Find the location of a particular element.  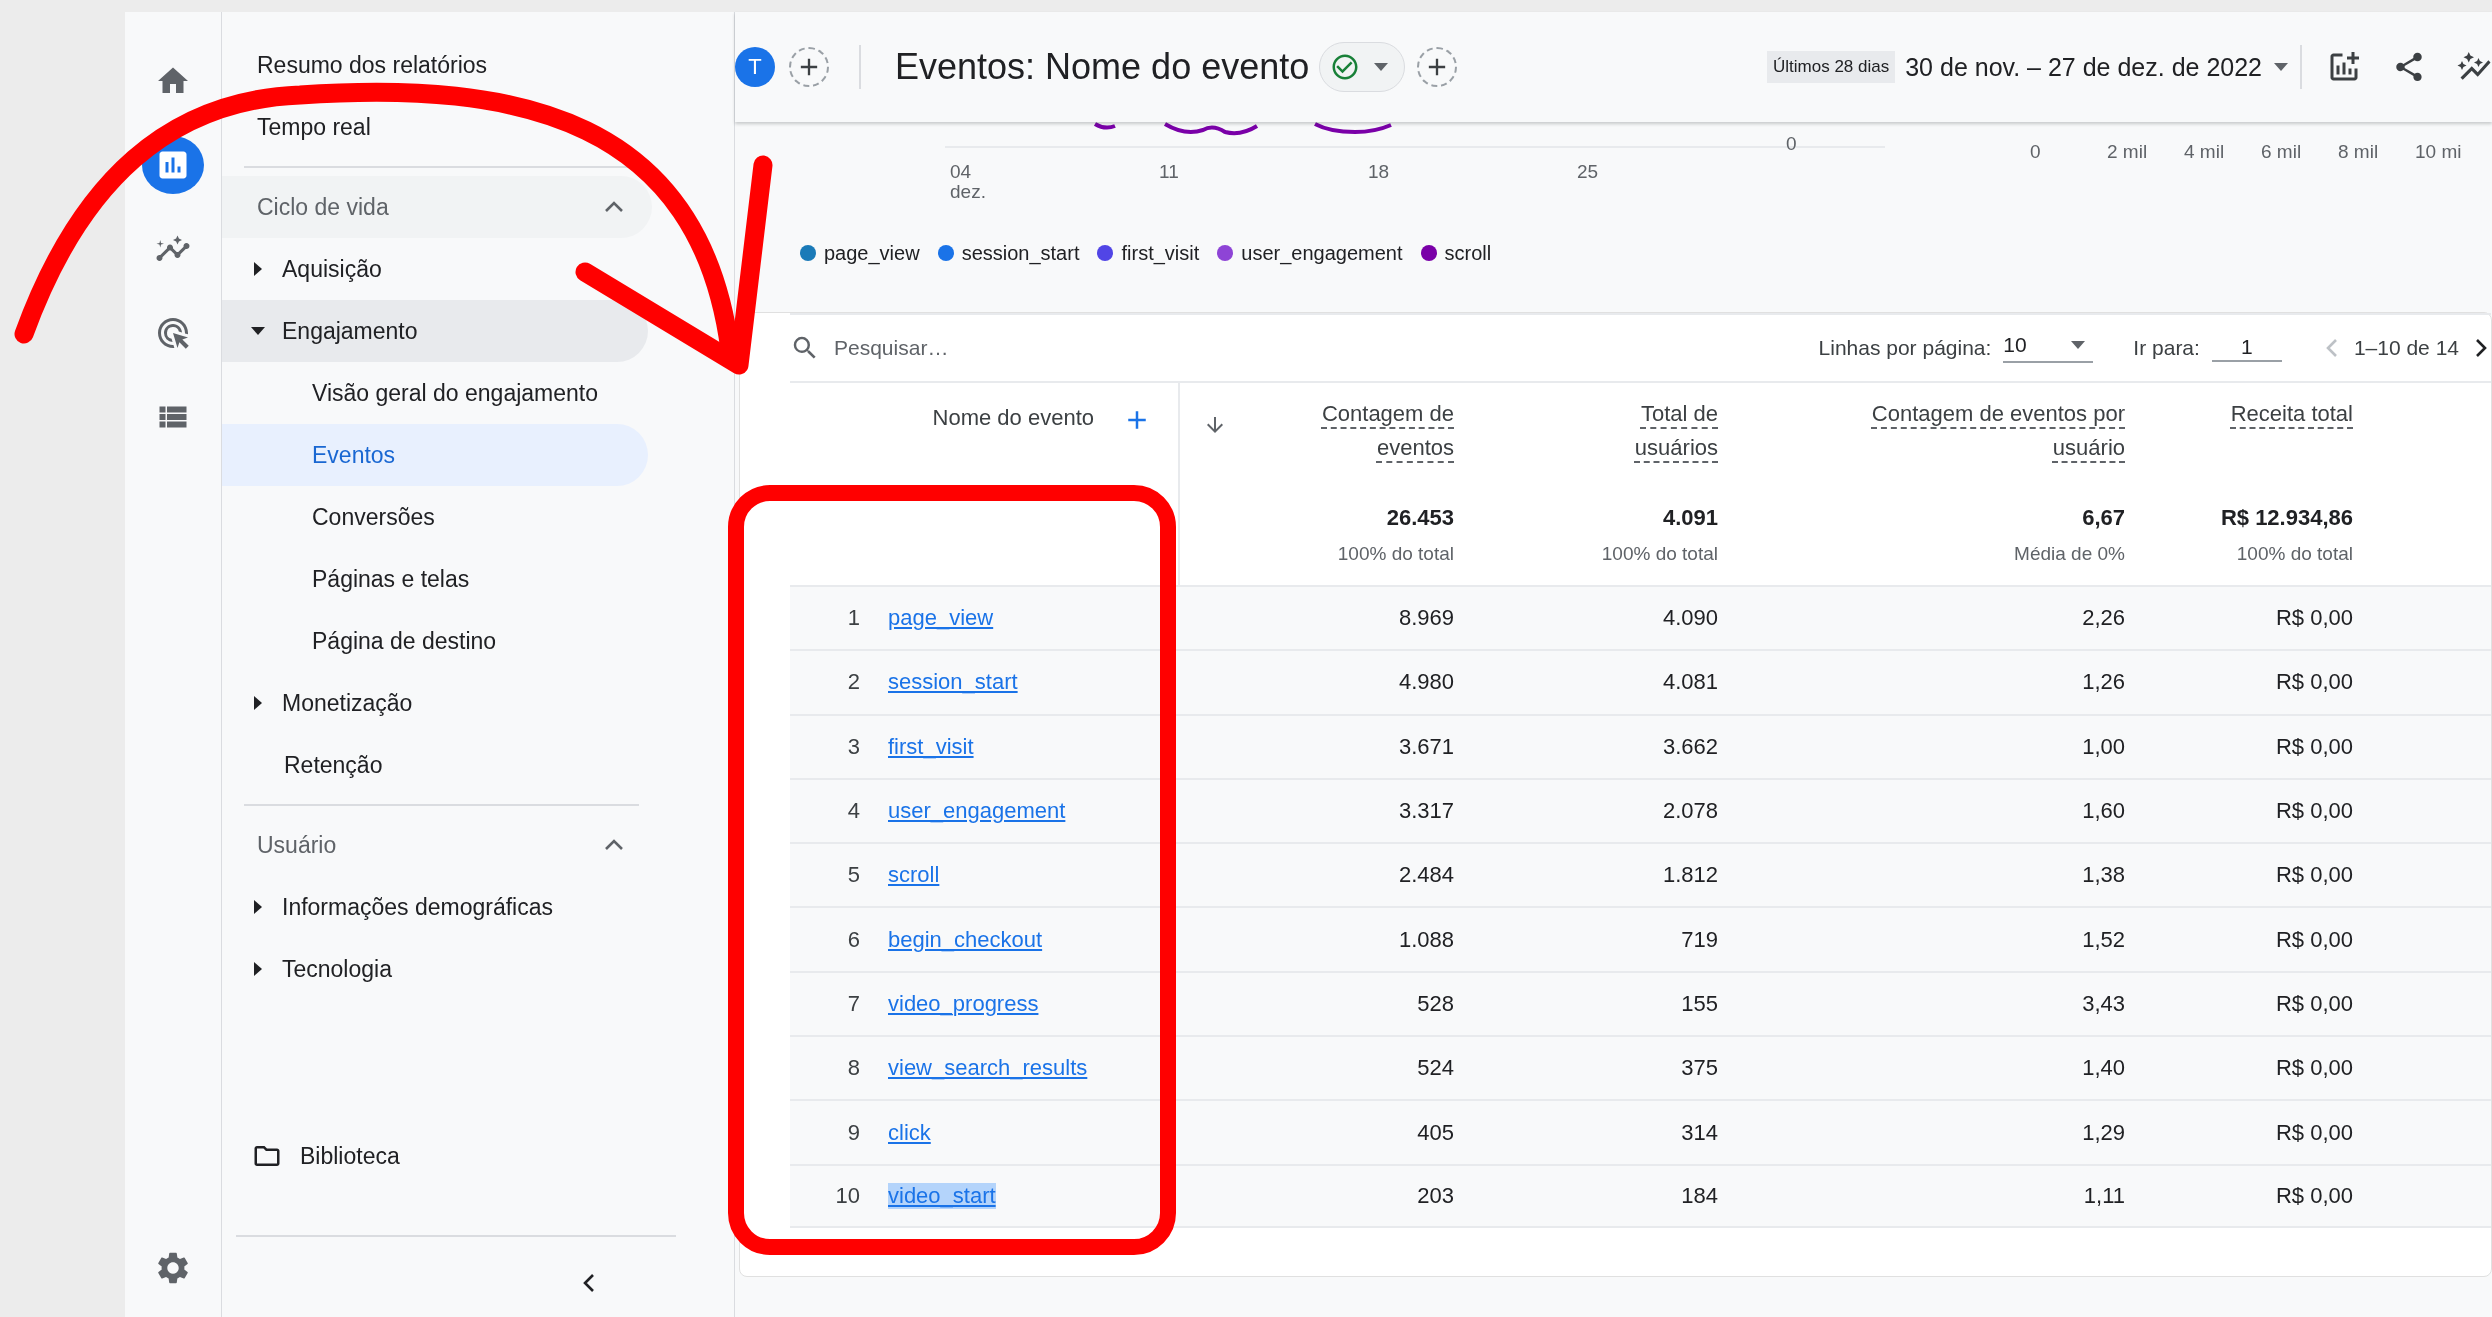

column-header: Total de usuários is located at coordinates (1653, 431).